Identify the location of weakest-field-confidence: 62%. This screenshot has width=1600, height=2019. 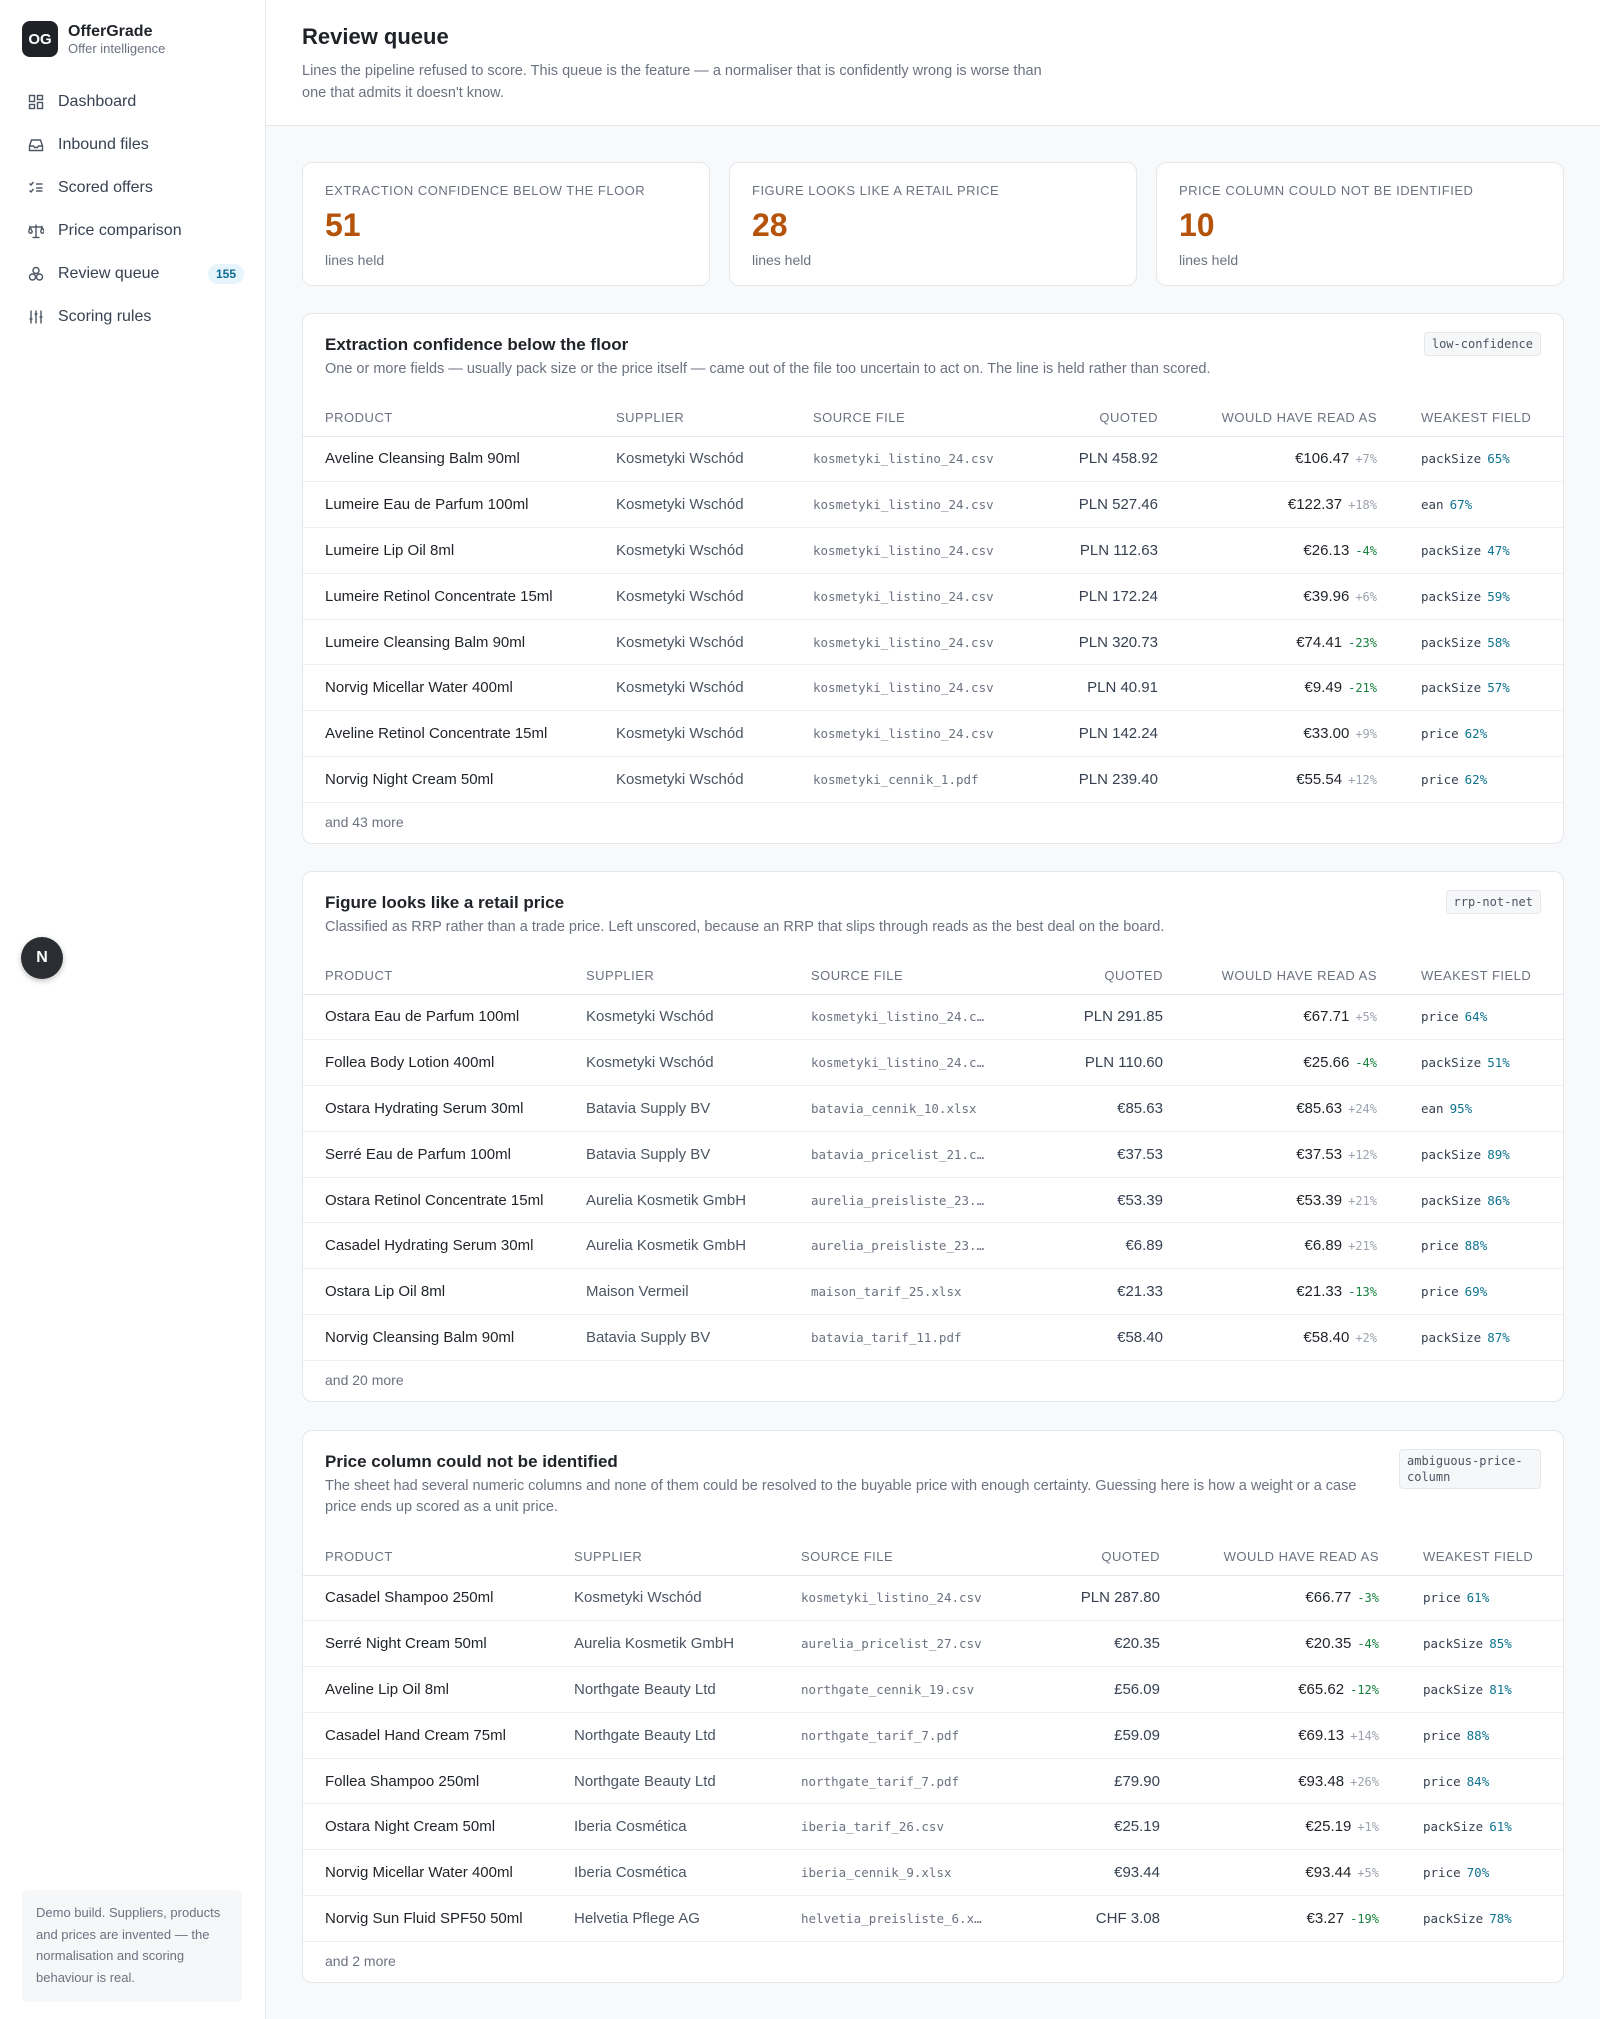
(1476, 734).